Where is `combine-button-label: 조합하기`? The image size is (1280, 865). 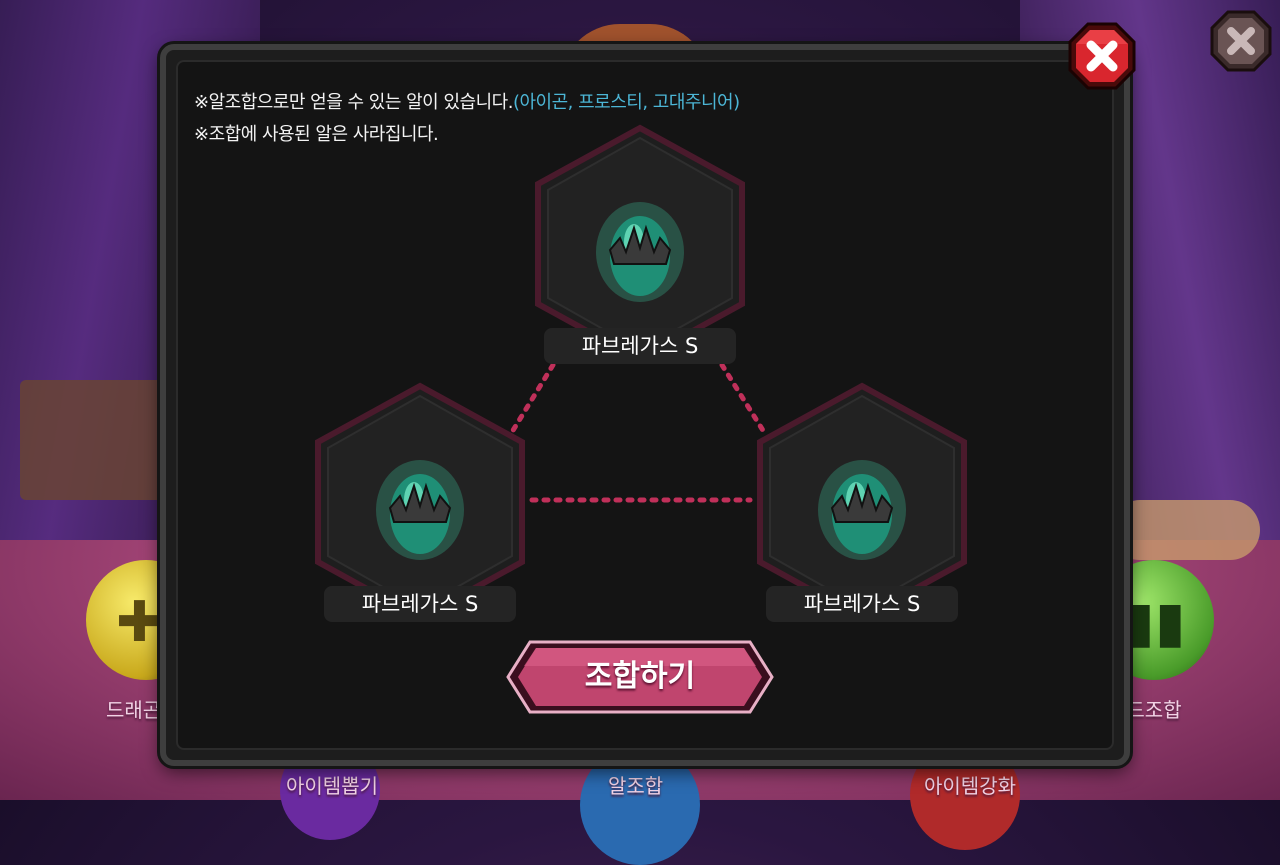
combine-button-label: 조합하기 is located at coordinates (640, 676).